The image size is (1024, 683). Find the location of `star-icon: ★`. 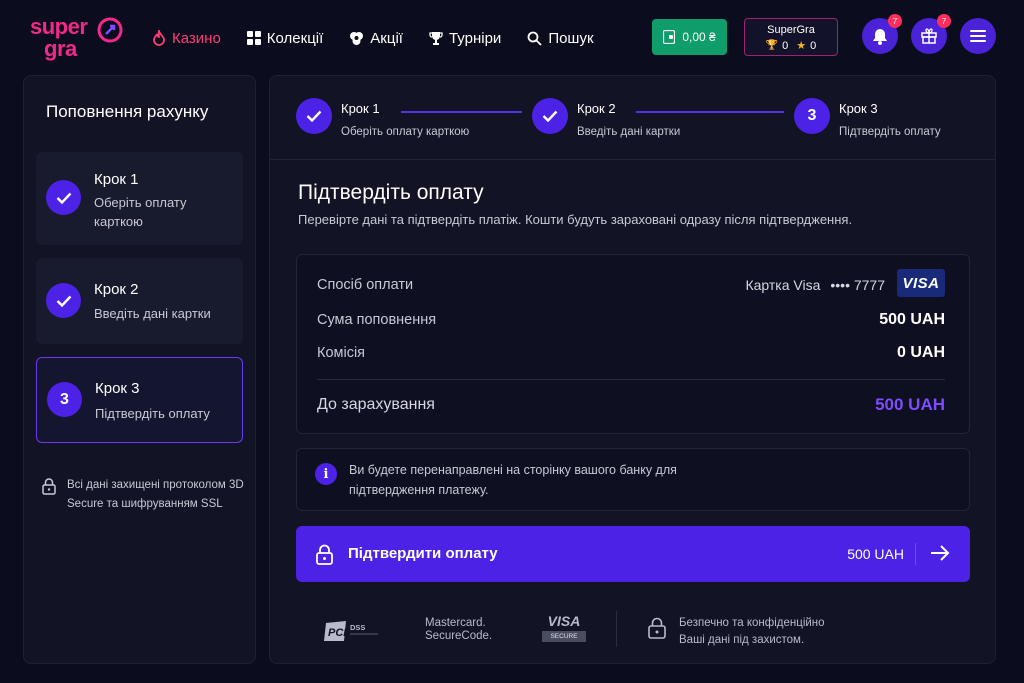

star-icon: ★ is located at coordinates (801, 46).